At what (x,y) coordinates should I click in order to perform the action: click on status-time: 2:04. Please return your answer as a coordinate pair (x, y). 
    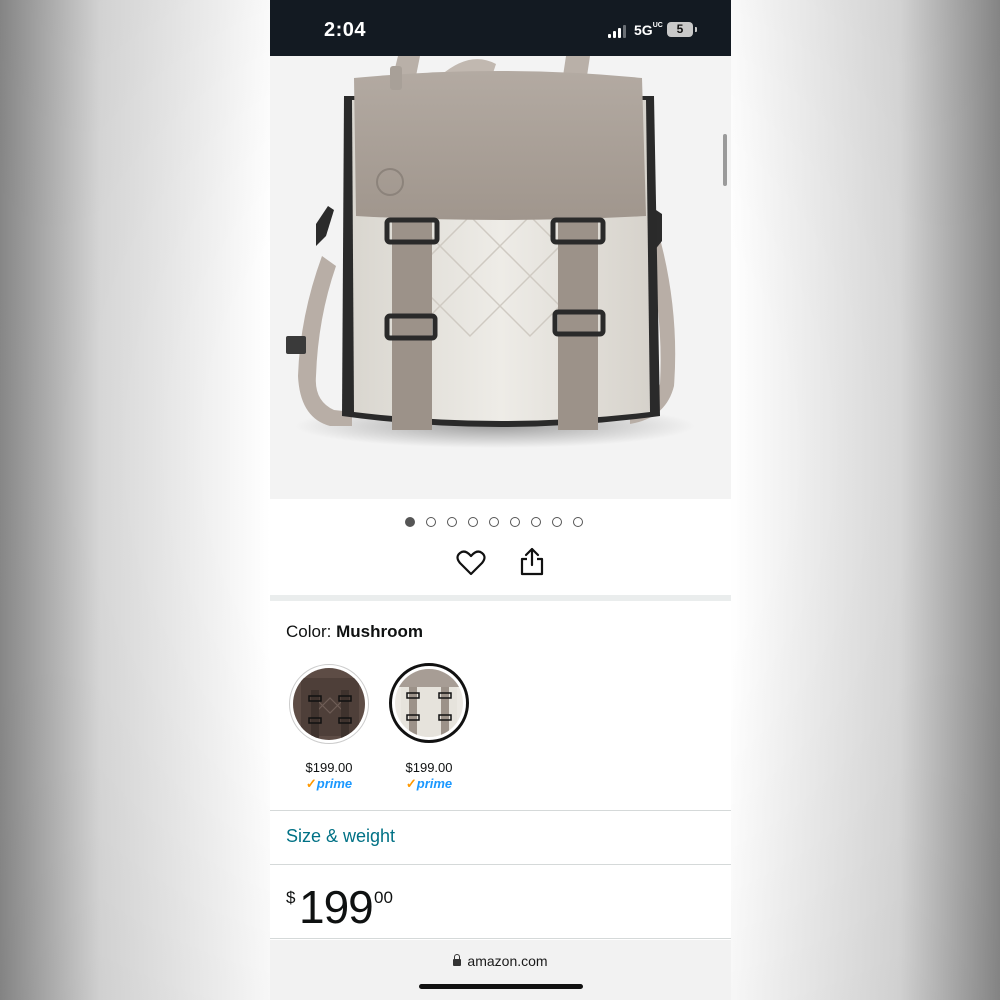
    Looking at the image, I should click on (345, 30).